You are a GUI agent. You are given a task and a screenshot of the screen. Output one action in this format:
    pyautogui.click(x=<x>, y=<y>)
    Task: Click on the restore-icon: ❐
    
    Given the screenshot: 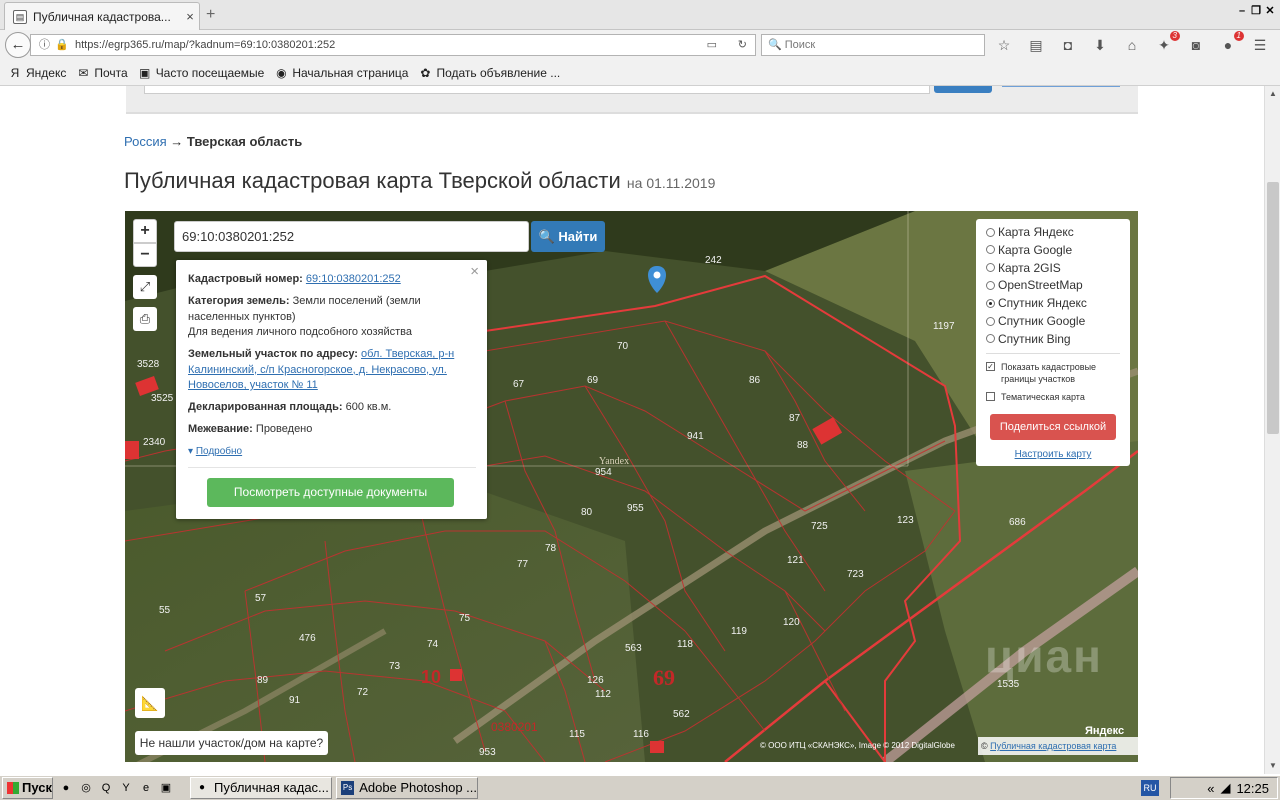 What is the action you would take?
    pyautogui.click(x=1256, y=11)
    